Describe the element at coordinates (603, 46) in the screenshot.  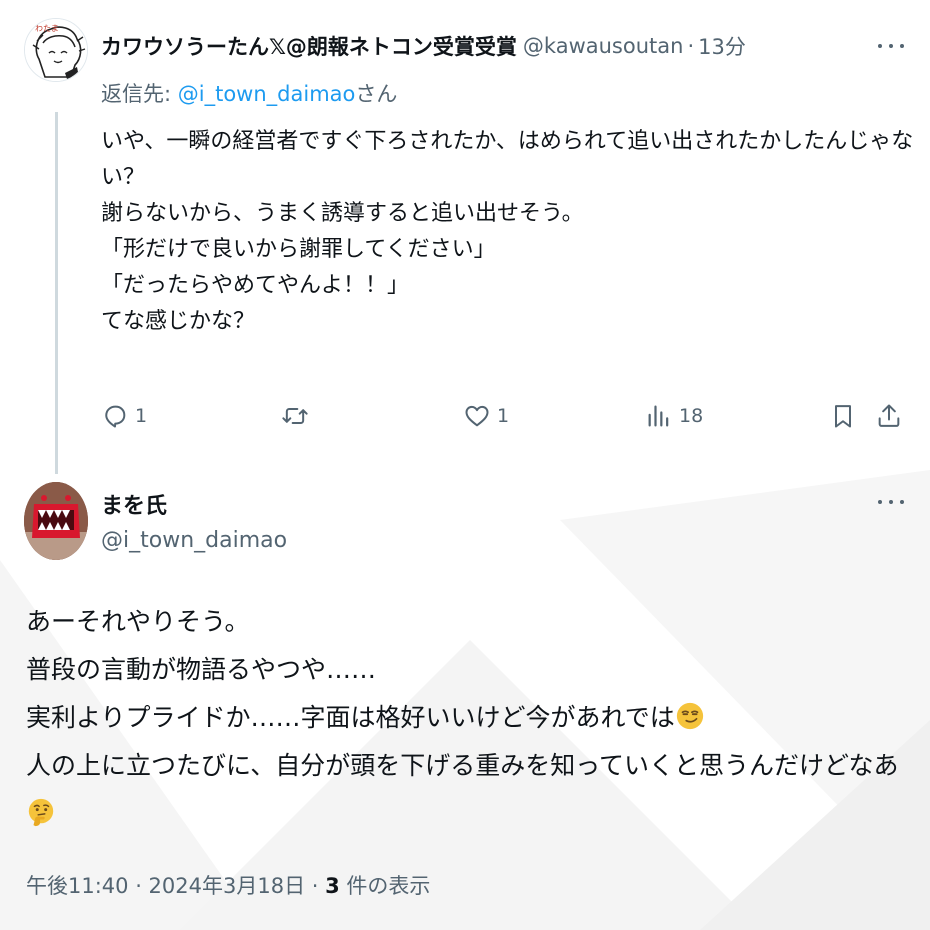
I see `user-handle: @kawausoutan` at that location.